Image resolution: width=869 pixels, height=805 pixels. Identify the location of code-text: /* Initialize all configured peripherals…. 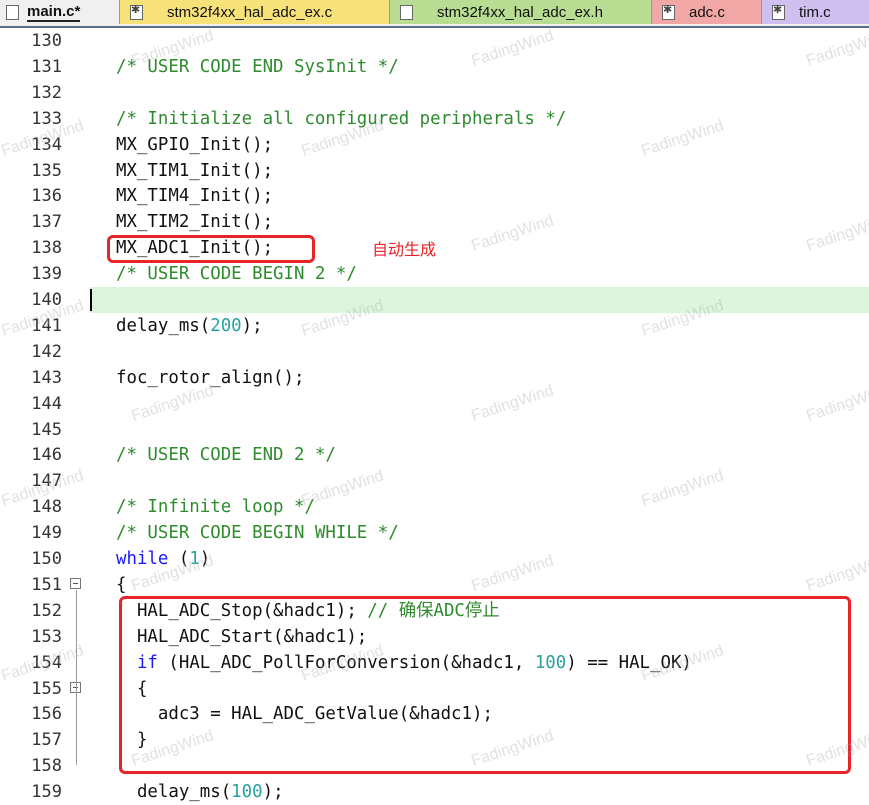
(341, 118).